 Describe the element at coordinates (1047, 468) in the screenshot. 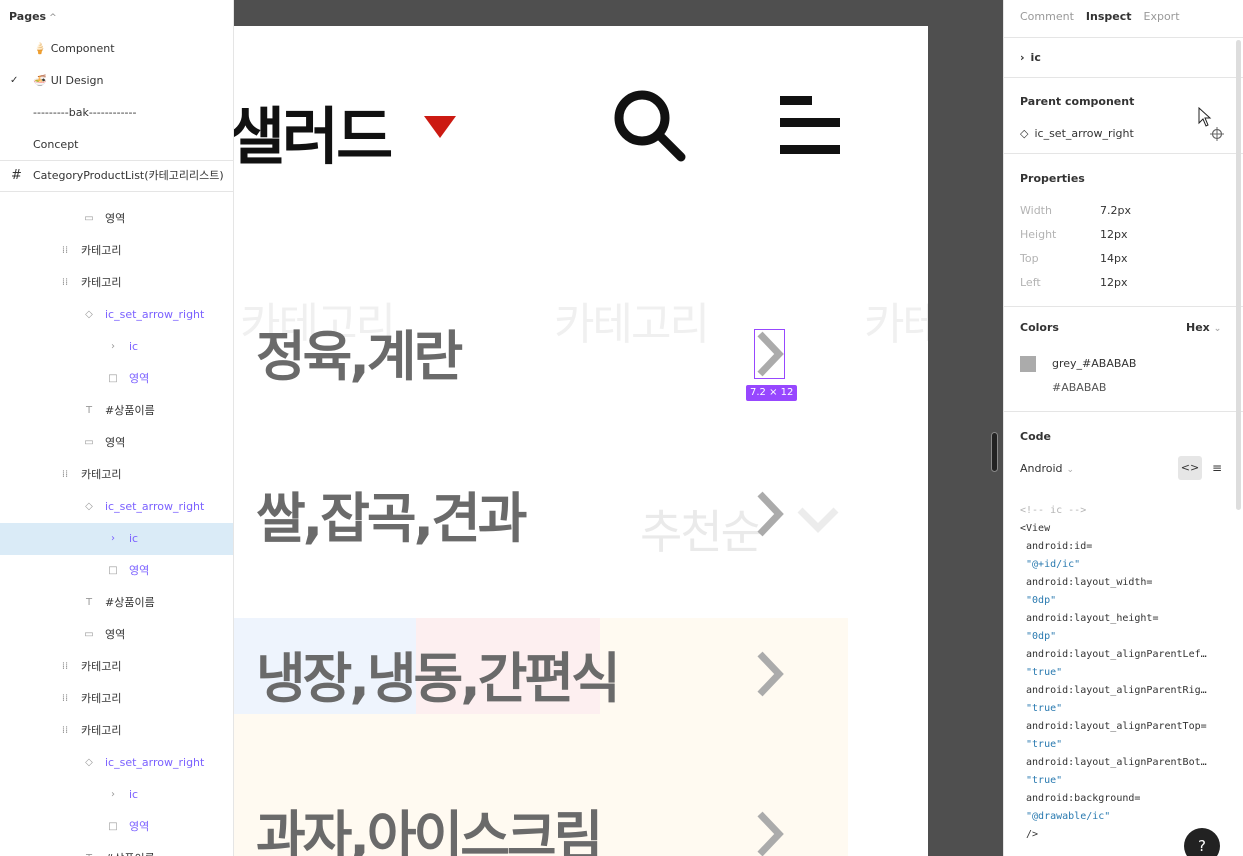

I see `code-language-select: Android ⌄` at that location.